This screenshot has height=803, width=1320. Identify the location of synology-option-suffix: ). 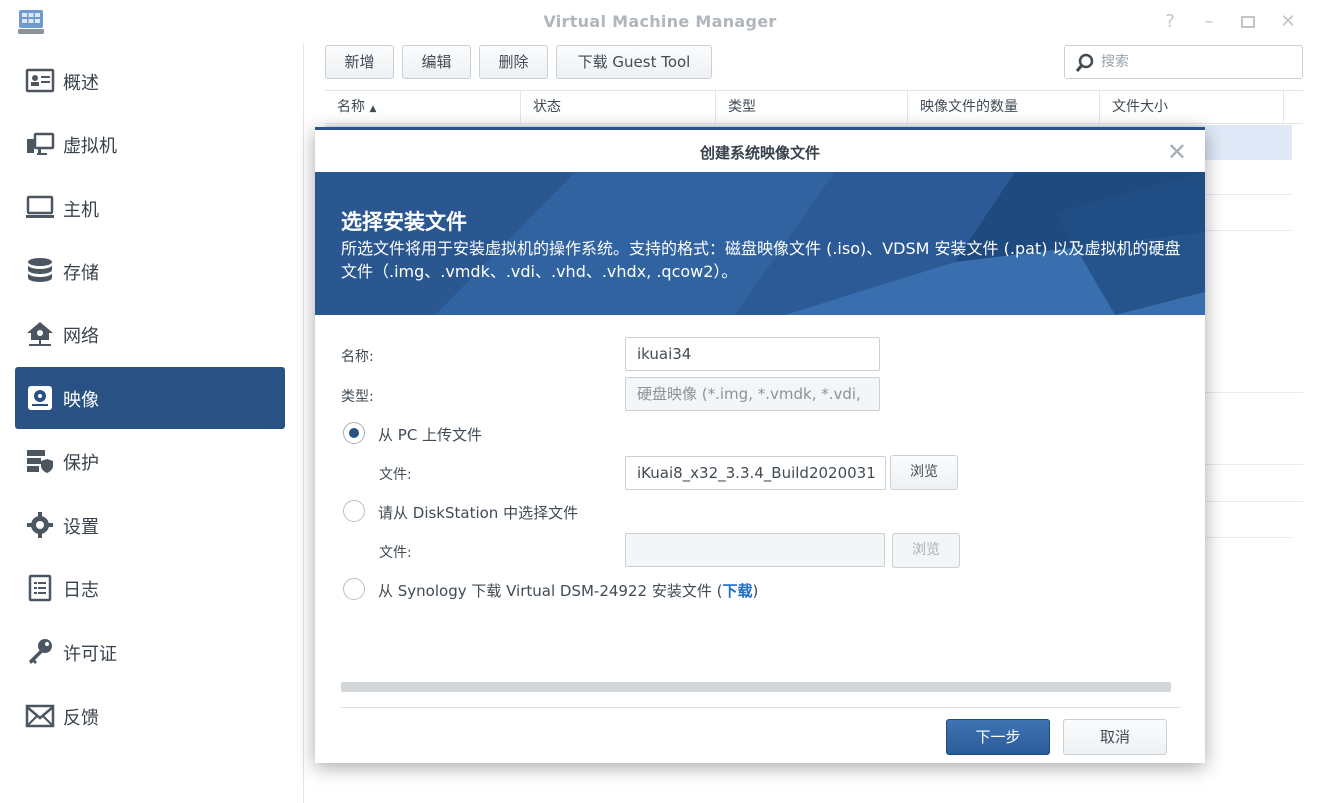
(755, 591).